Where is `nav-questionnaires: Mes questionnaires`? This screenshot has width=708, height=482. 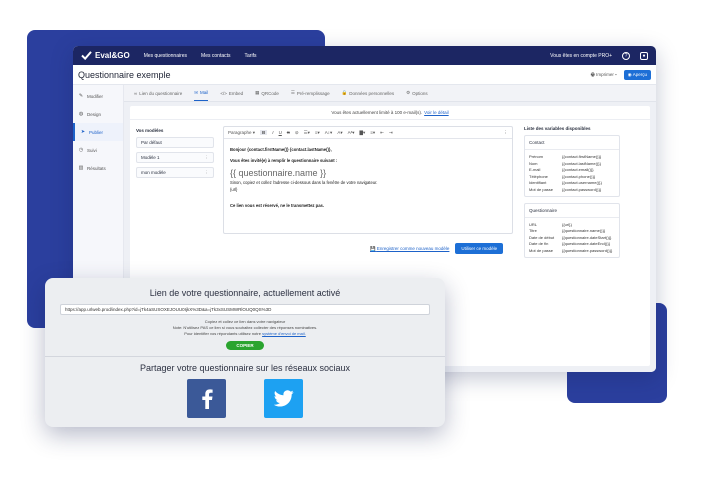 nav-questionnaires: Mes questionnaires is located at coordinates (165, 56).